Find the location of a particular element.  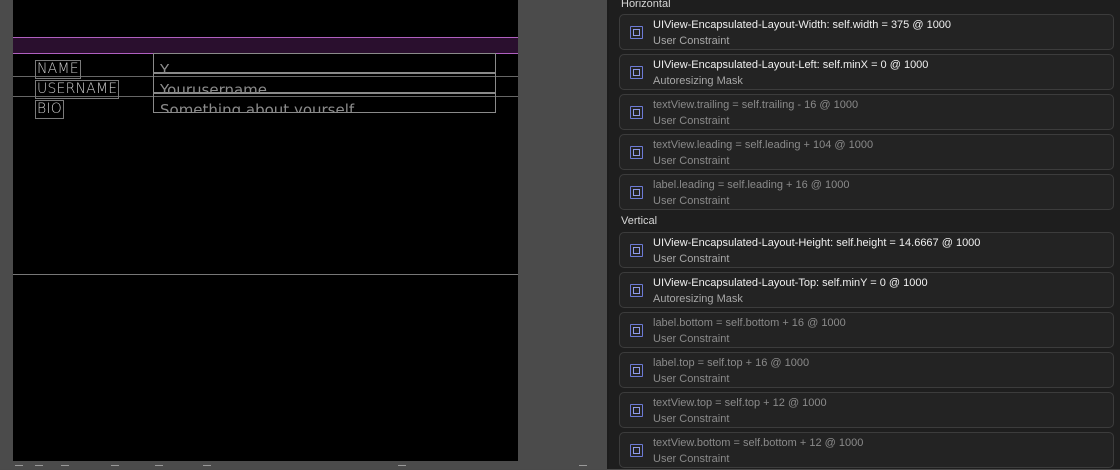

vertical-section-header: Vertical is located at coordinates (639, 221).